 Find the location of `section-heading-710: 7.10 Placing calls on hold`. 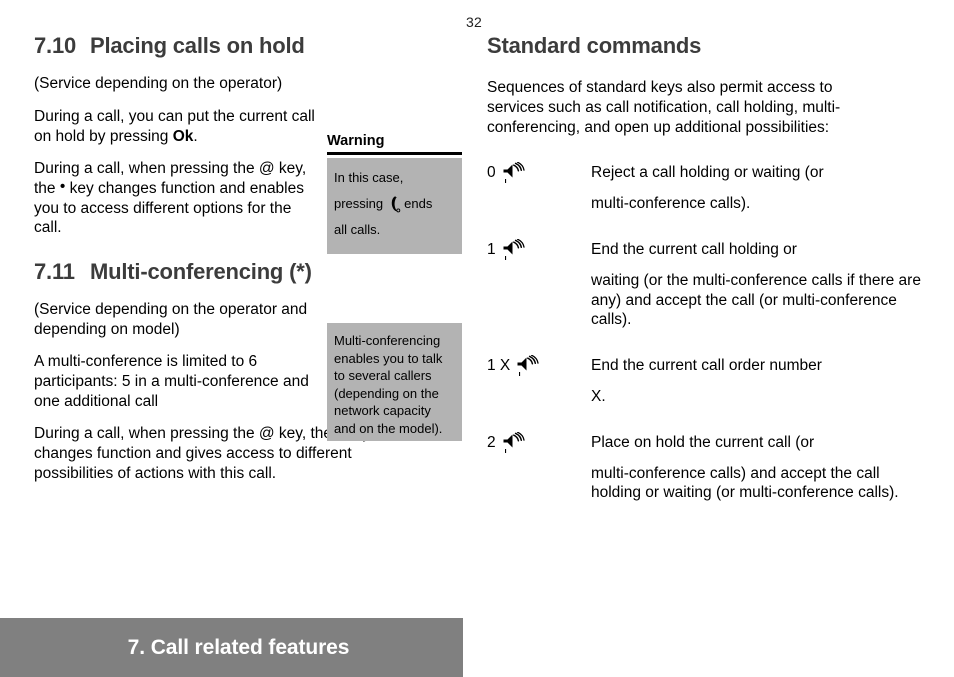

section-heading-710: 7.10 Placing calls on hold is located at coordinates (249, 45).